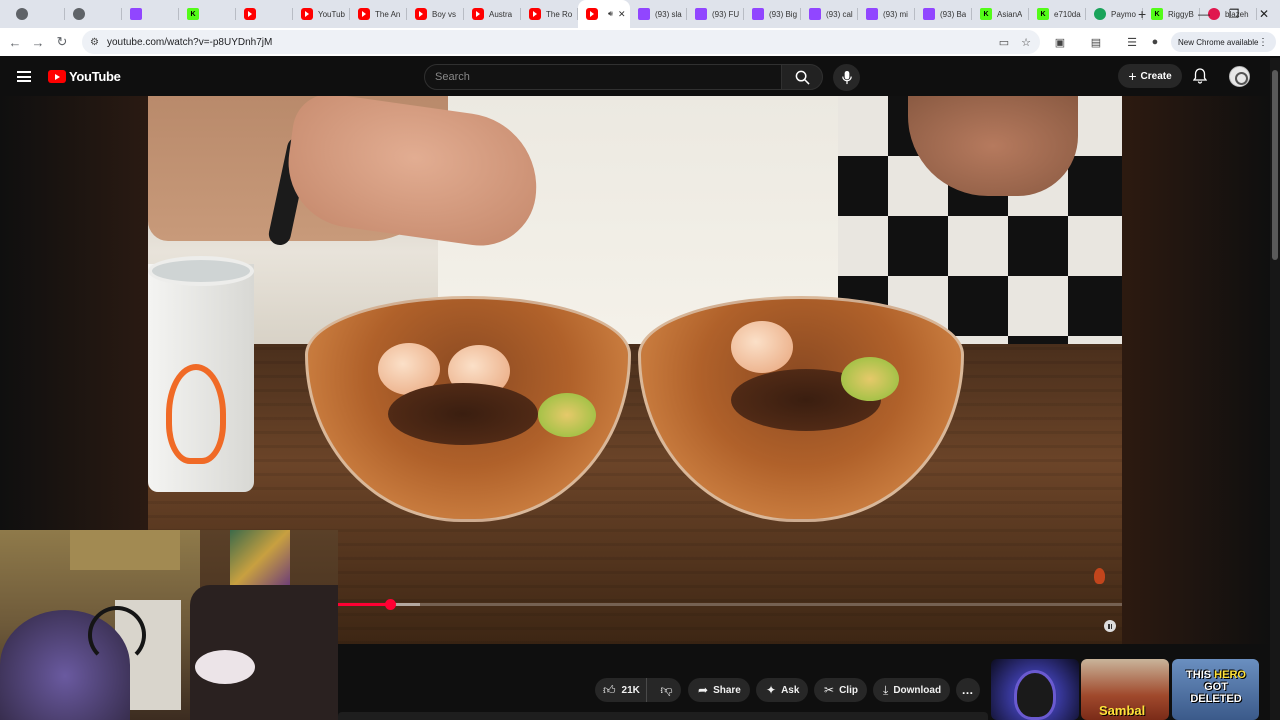 The width and height of the screenshot is (1280, 720). Describe the element at coordinates (1060, 42) in the screenshot. I see `extensions-icon: ▣` at that location.